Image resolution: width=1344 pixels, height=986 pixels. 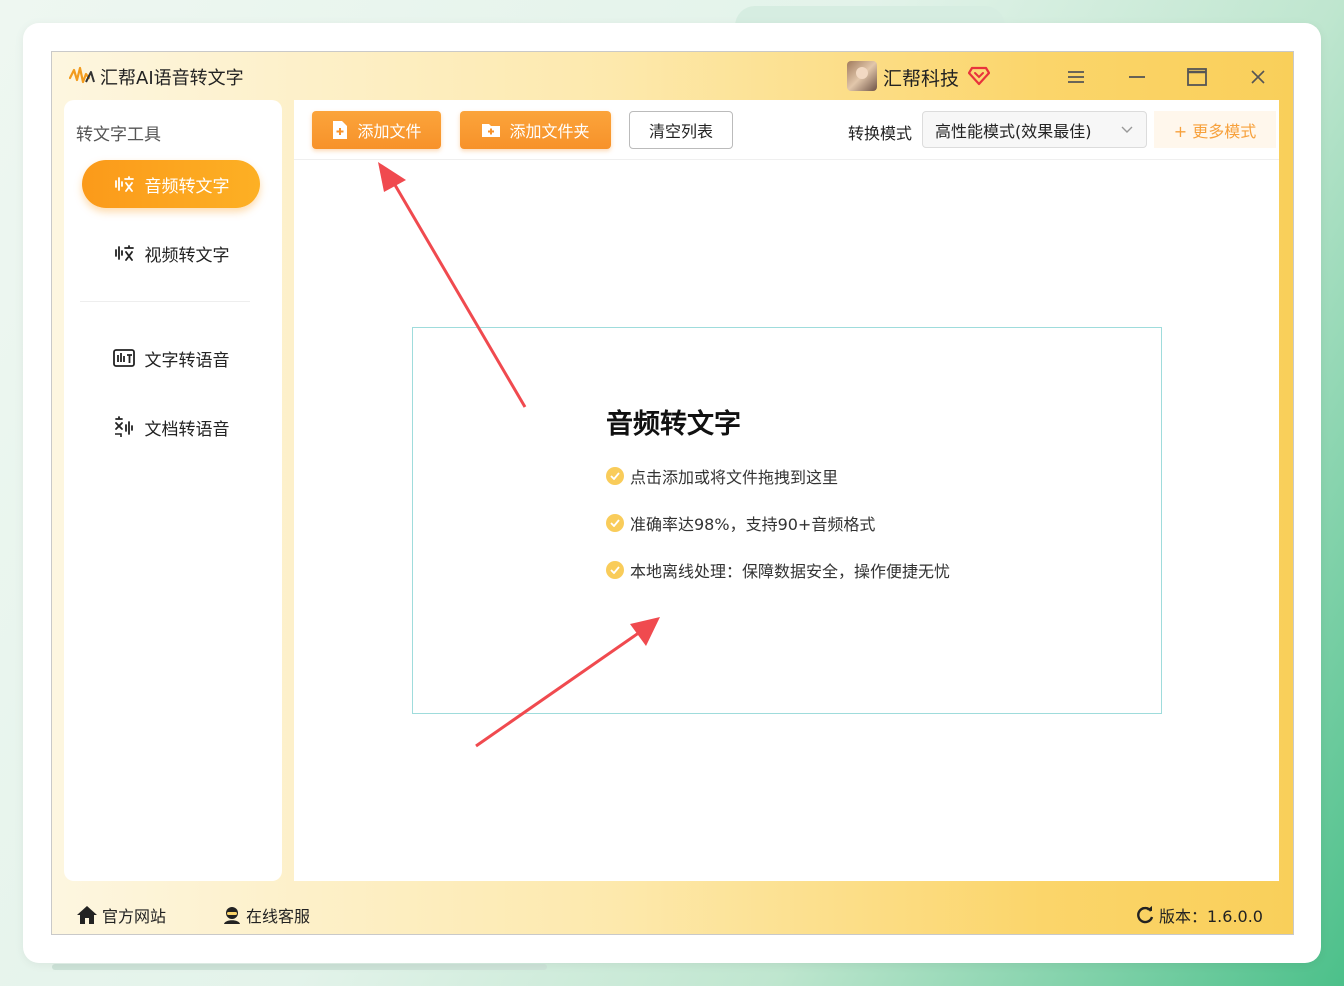 I want to click on feature-item: 点击添加或将文件拖拽到这里, so click(x=722, y=476).